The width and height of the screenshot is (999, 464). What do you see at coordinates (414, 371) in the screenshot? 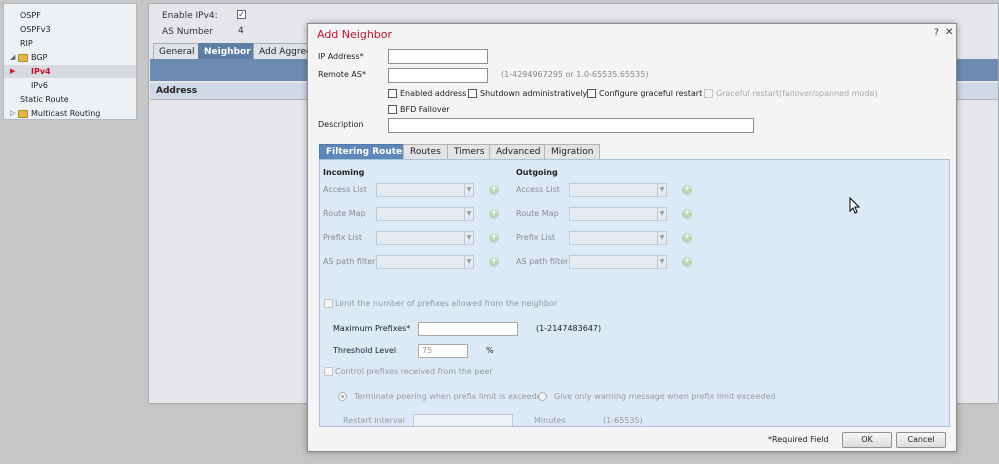
I see `control-prefixes-label: Control prefixes received from the peer` at bounding box center [414, 371].